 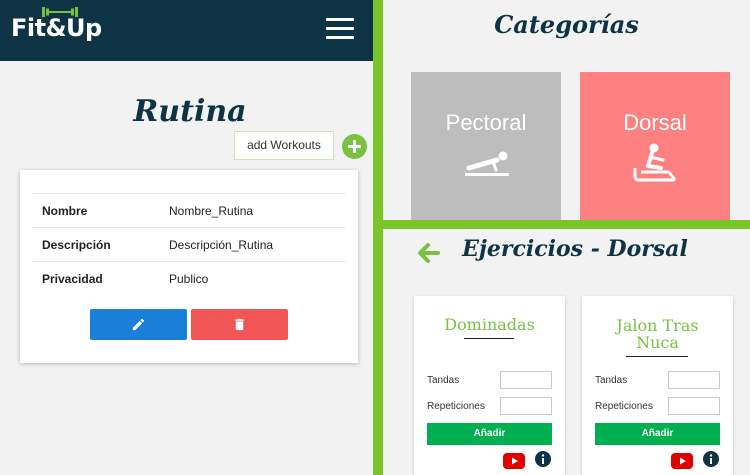 What do you see at coordinates (428, 253) in the screenshot?
I see `back-arrow-icon` at bounding box center [428, 253].